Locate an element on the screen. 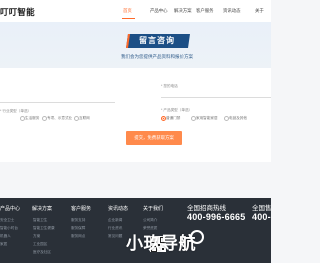 The image size is (320, 263). footer-link: 服务保障 is located at coordinates (78, 228).